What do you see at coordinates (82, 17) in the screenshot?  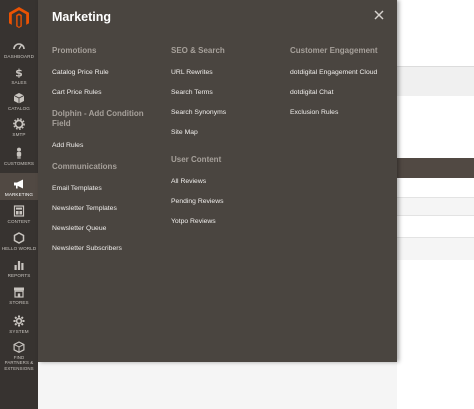 I see `flyout-title: Marketing` at bounding box center [82, 17].